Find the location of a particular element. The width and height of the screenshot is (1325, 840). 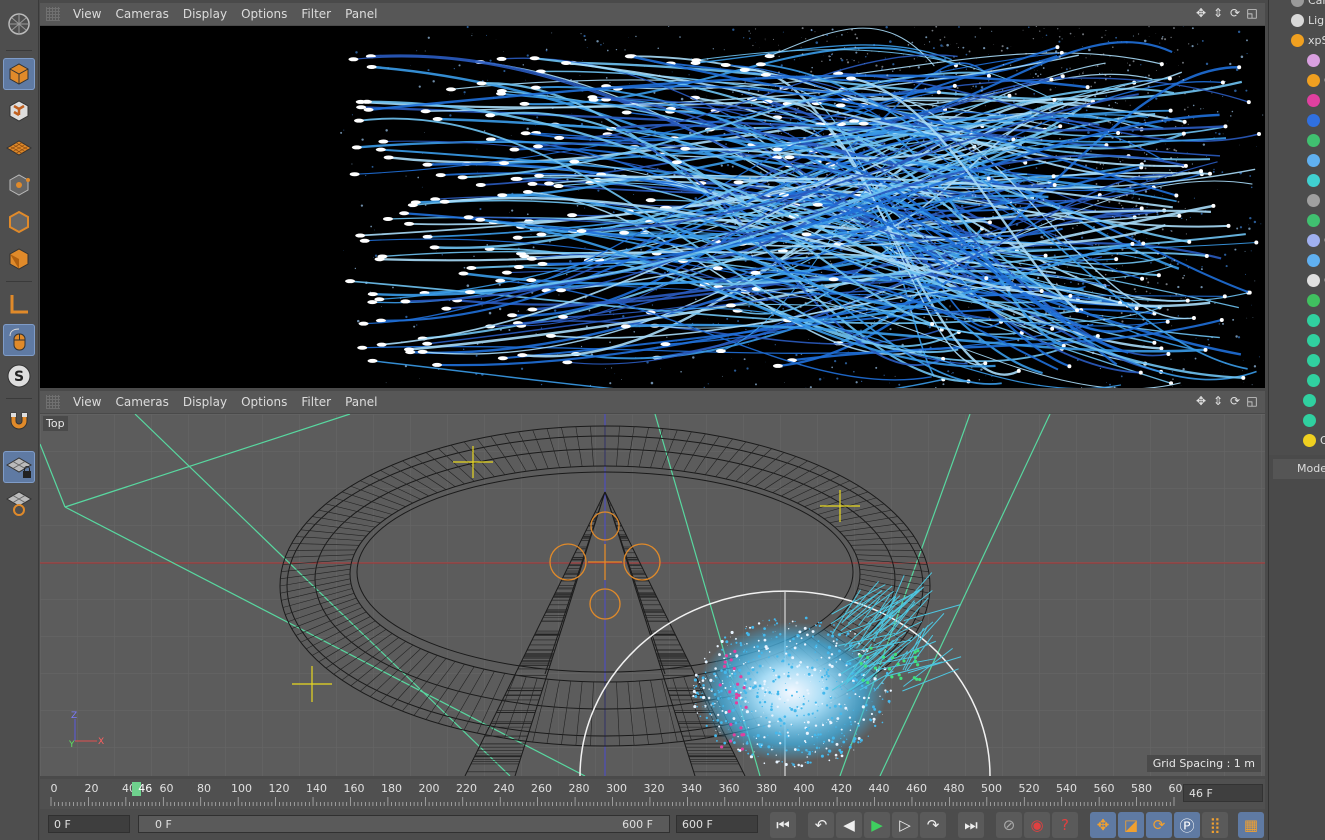

modes-tab: Mode is located at coordinates (1299, 469).